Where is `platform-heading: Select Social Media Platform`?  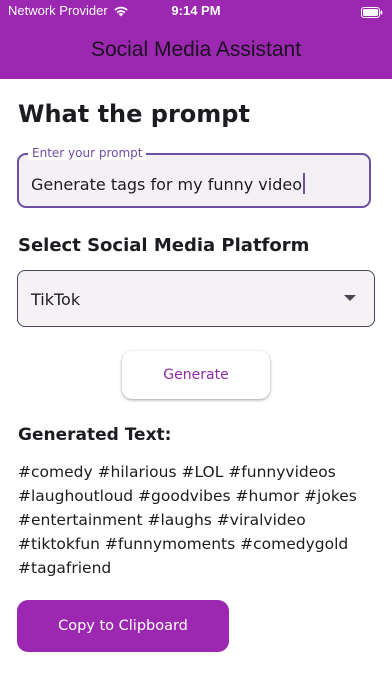
platform-heading: Select Social Media Platform is located at coordinates (164, 245).